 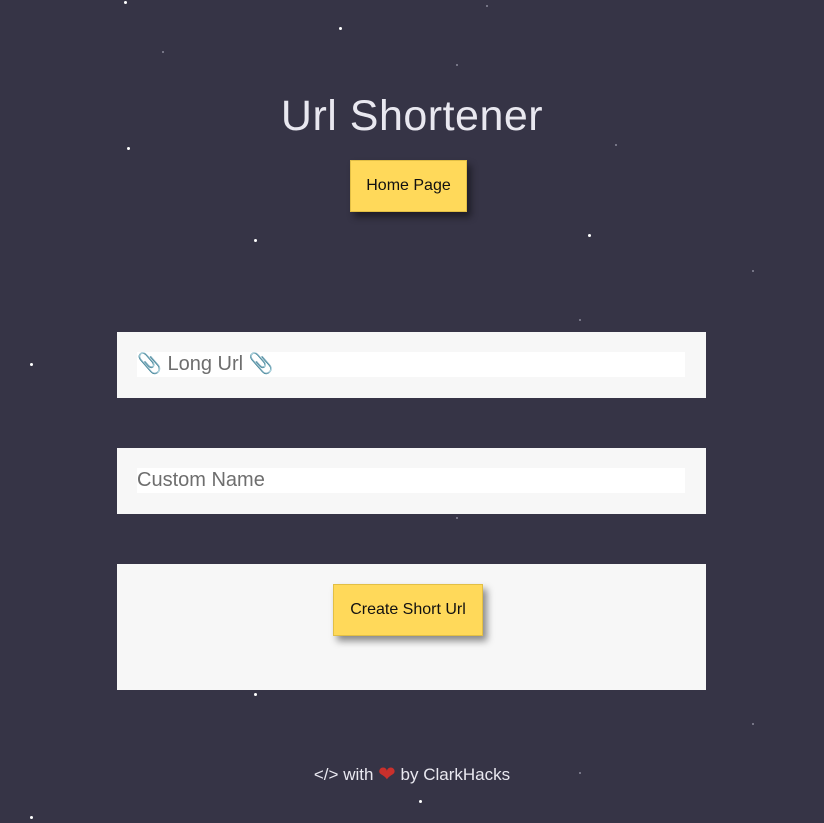 I want to click on create-short-url-button: Create Short Url, so click(x=408, y=610).